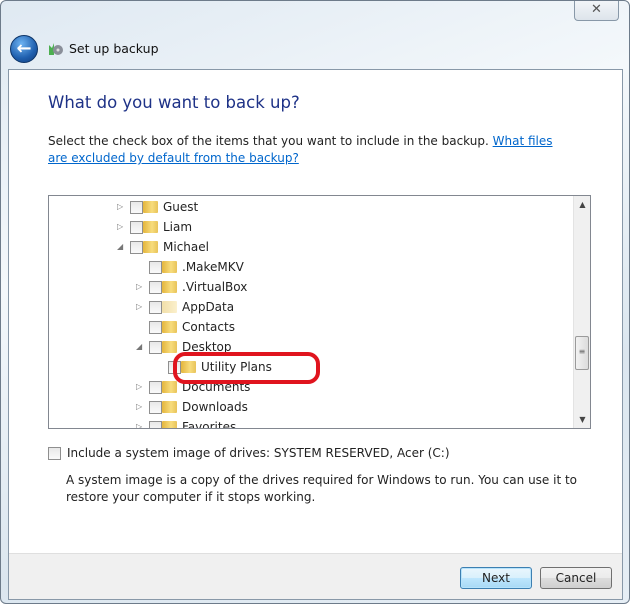 The image size is (630, 604). Describe the element at coordinates (581, 312) in the screenshot. I see `tree-scrollbar: ▲ ≡ ▼` at that location.